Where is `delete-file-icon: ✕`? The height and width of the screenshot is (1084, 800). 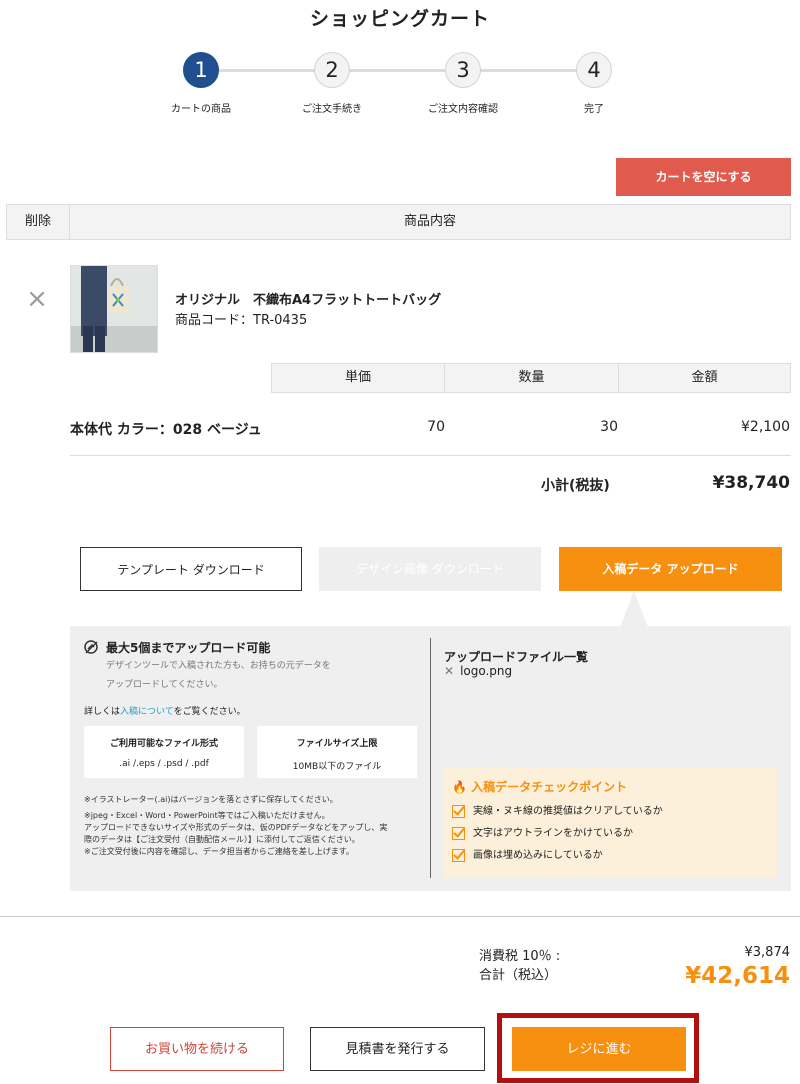
delete-file-icon: ✕ is located at coordinates (449, 671).